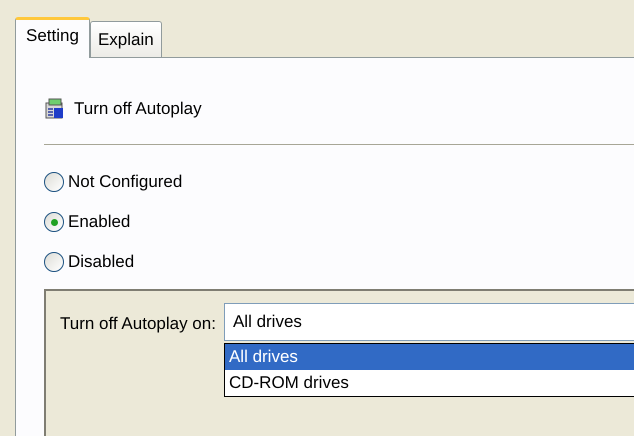 This screenshot has height=436, width=634. I want to click on policy-title: Turn off Autoplay, so click(138, 109).